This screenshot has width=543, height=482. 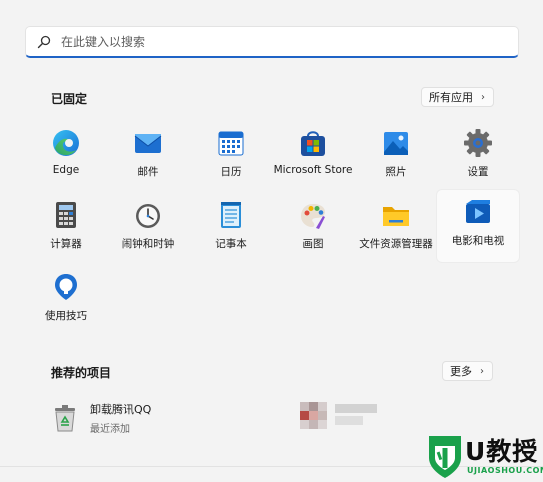 What do you see at coordinates (148, 244) in the screenshot?
I see `app-label: 闹钟和时钟` at bounding box center [148, 244].